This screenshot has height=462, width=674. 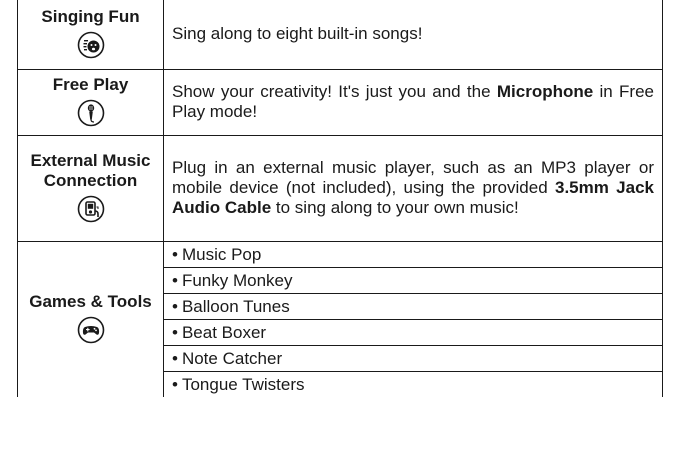 I want to click on list-item-label: Balloon Tunes, so click(x=235, y=306).